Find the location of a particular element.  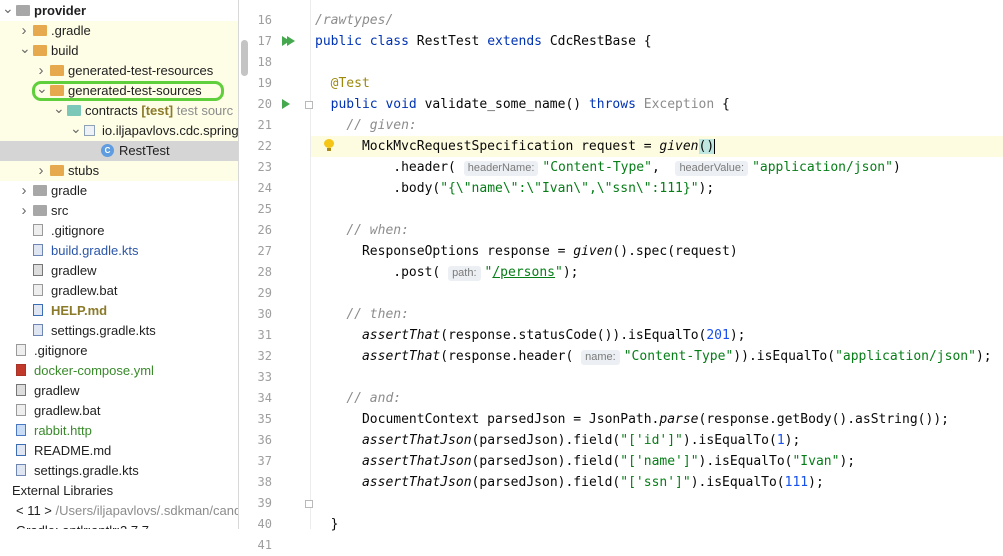

code-line: @Test is located at coordinates (342, 83).